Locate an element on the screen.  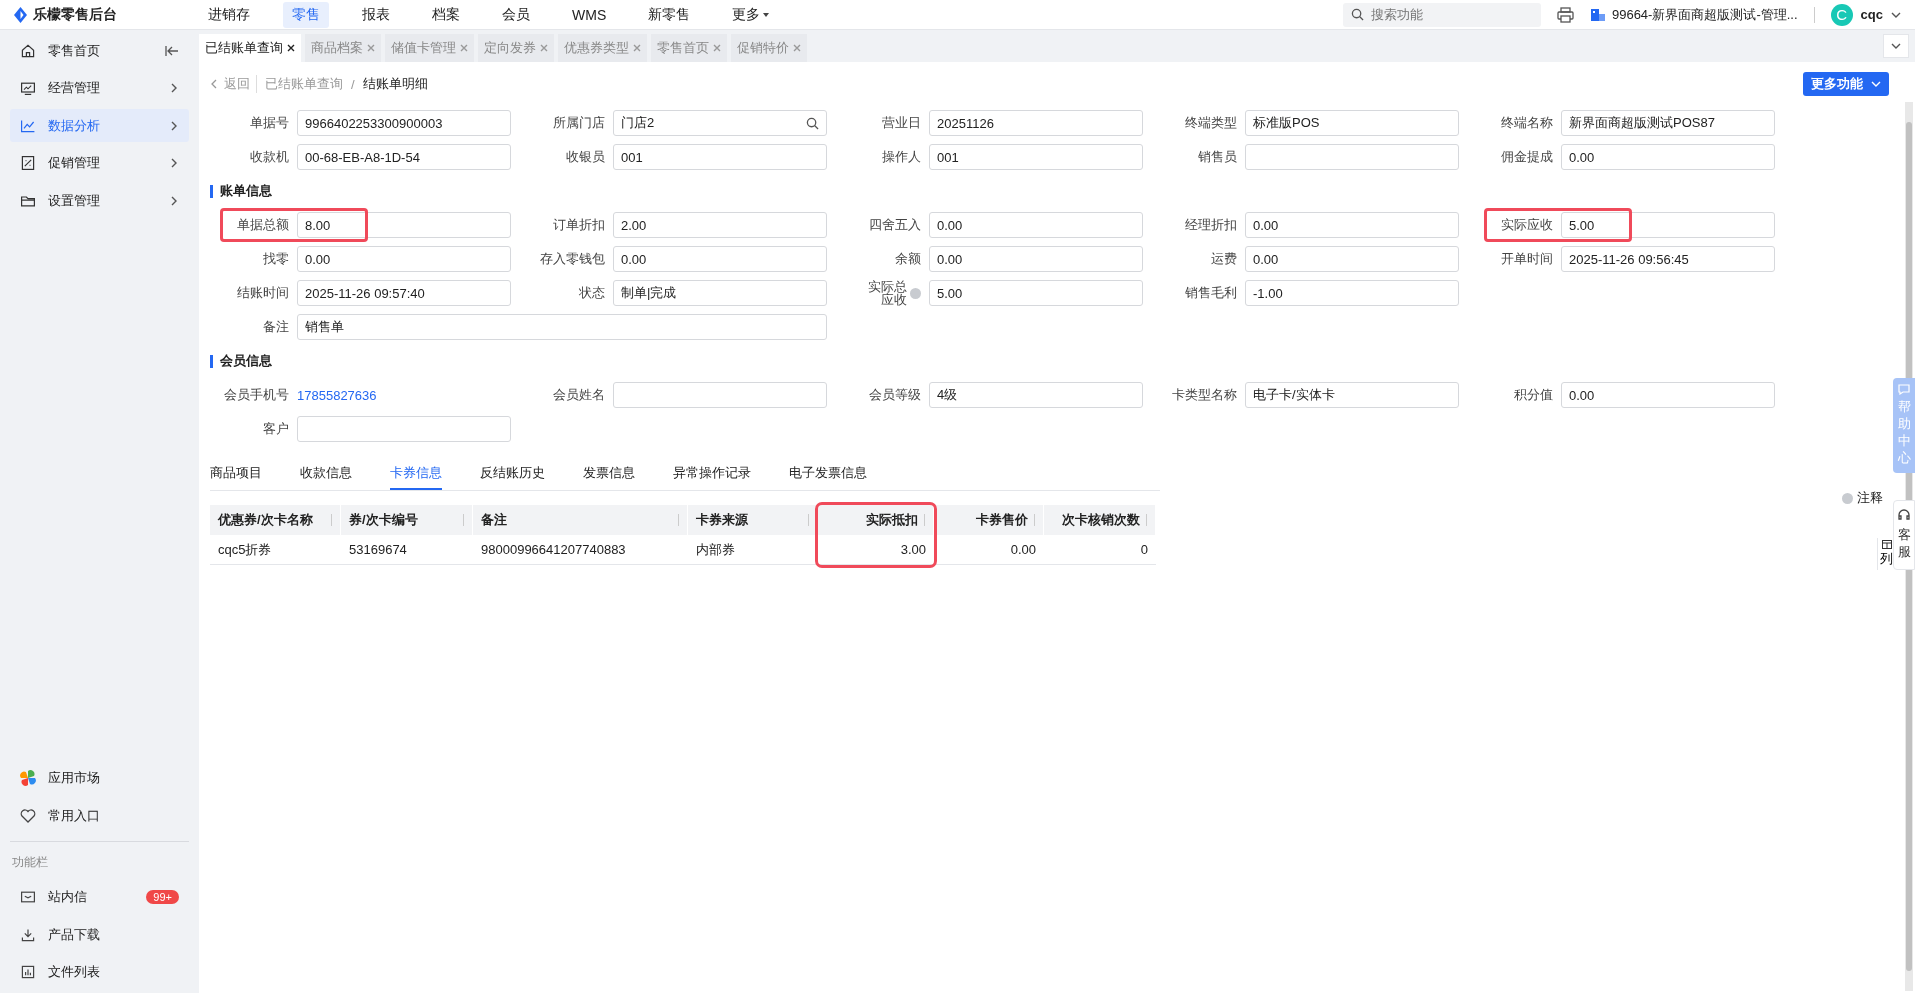
detail-tab: 电子发票信息 is located at coordinates (828, 474).